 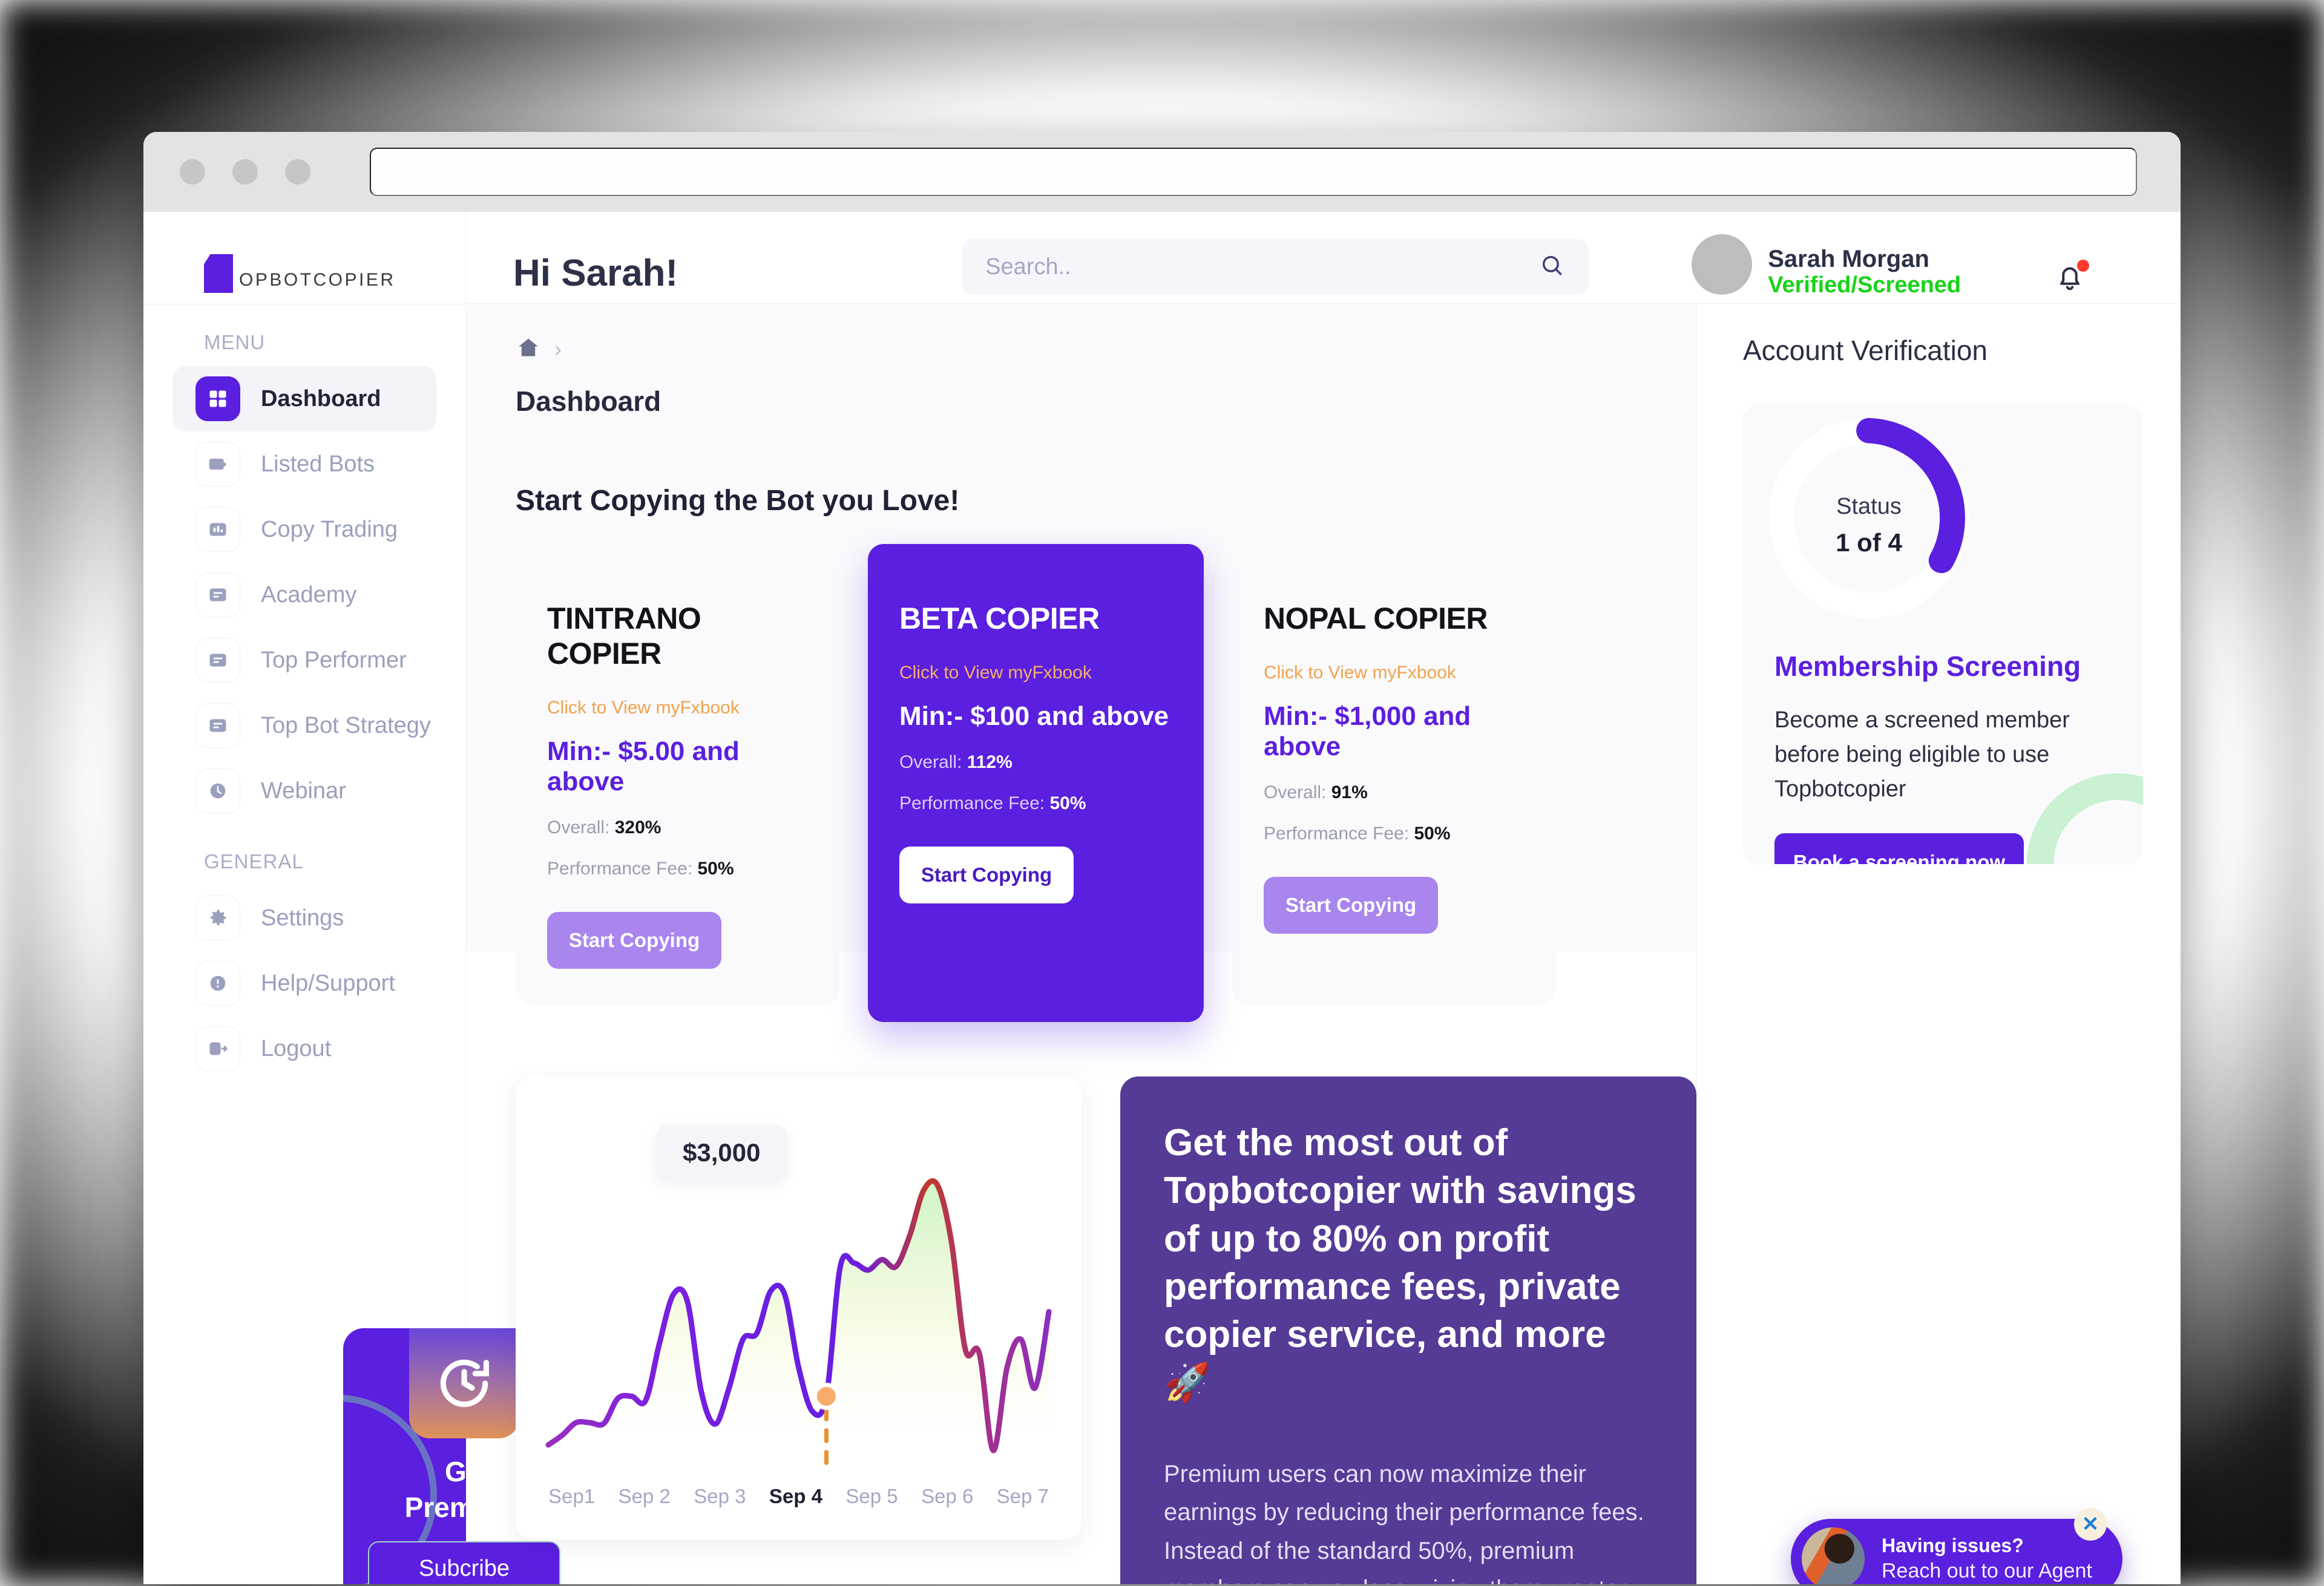 What do you see at coordinates (254, 862) in the screenshot?
I see `sidebar-section-general: GENERAL` at bounding box center [254, 862].